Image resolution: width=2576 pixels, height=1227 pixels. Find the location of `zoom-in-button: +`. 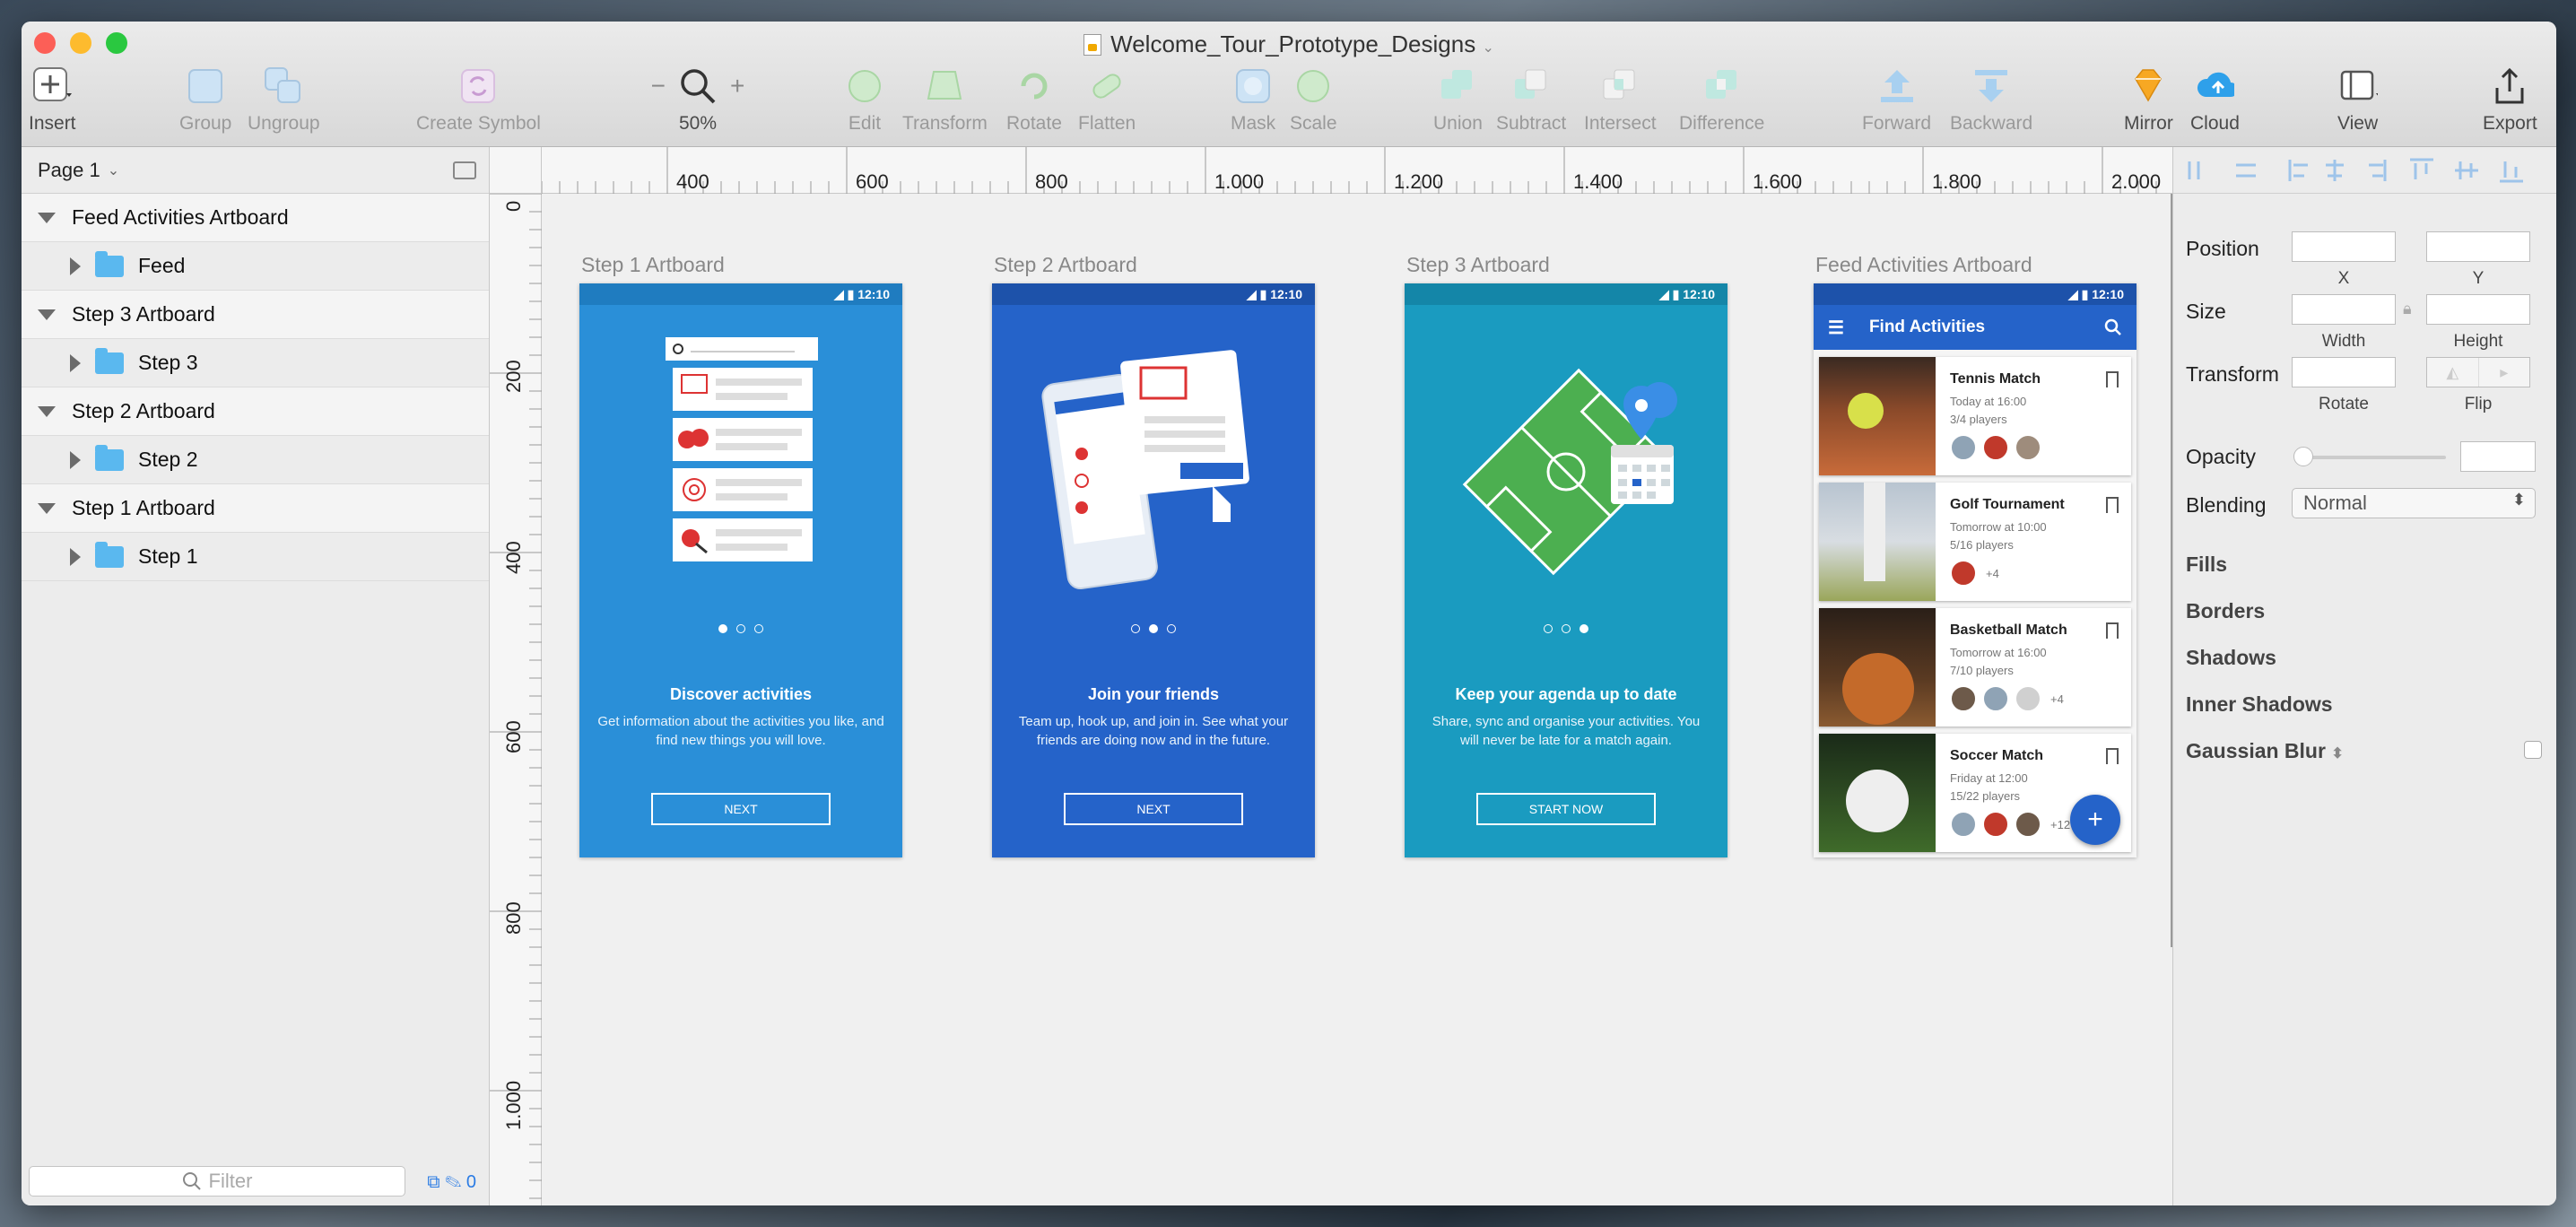

zoom-in-button: + is located at coordinates (737, 86).